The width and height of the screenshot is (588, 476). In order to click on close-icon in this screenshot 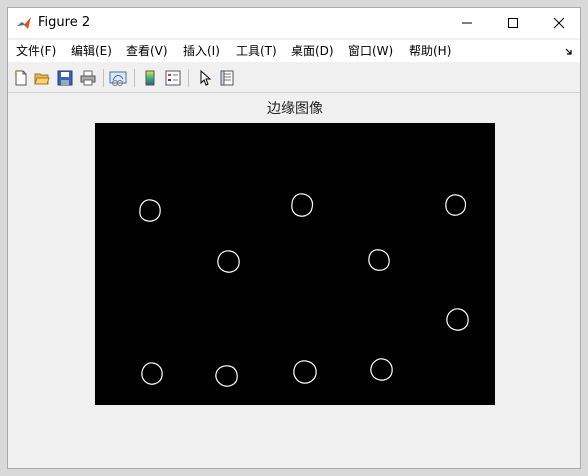, I will do `click(559, 23)`.